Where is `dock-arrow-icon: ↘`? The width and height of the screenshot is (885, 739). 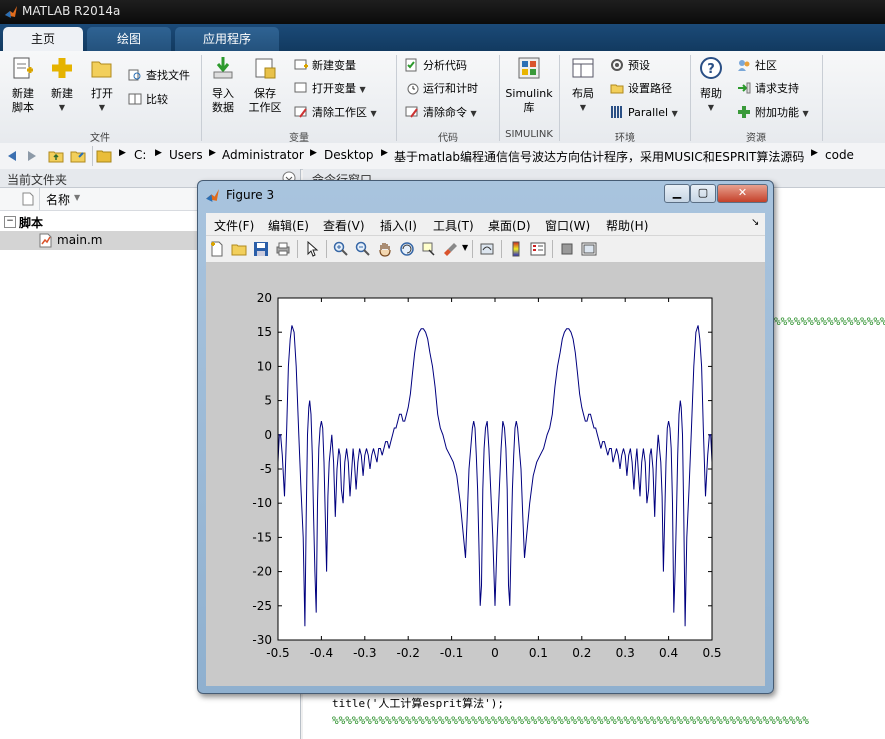 dock-arrow-icon: ↘ is located at coordinates (755, 222).